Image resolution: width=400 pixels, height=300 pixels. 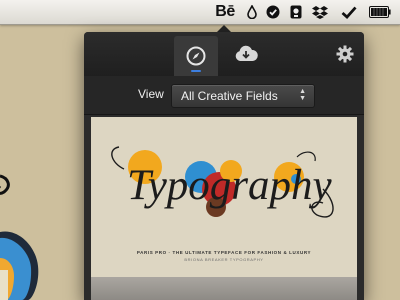 I want to click on shield-check-icon, so click(x=273, y=12).